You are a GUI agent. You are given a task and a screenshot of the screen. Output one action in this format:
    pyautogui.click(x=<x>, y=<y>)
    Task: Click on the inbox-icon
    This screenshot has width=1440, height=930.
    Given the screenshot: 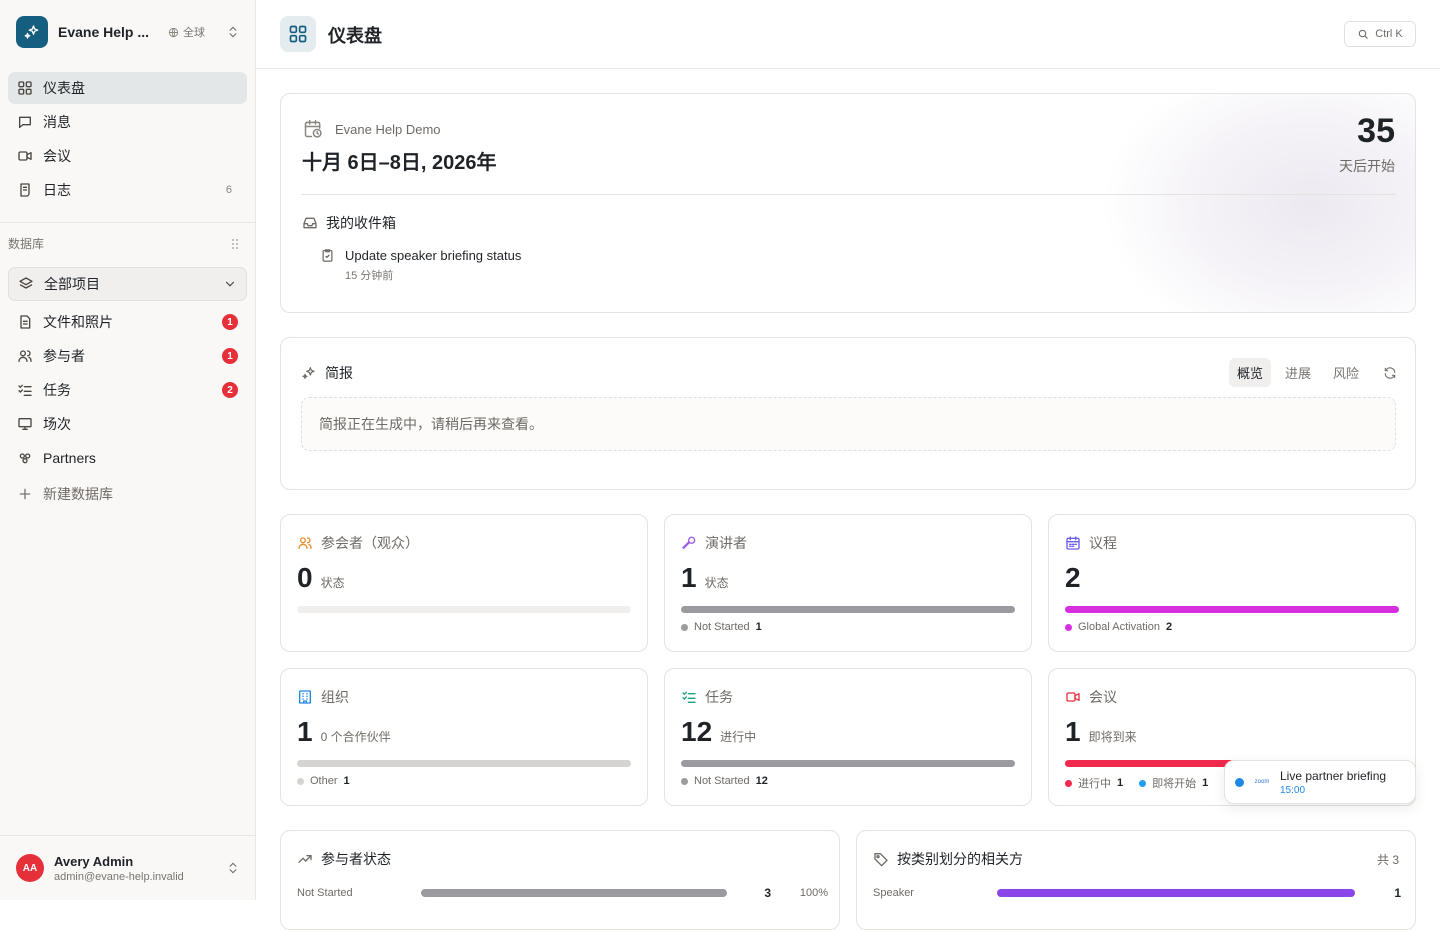 What is the action you would take?
    pyautogui.click(x=310, y=223)
    